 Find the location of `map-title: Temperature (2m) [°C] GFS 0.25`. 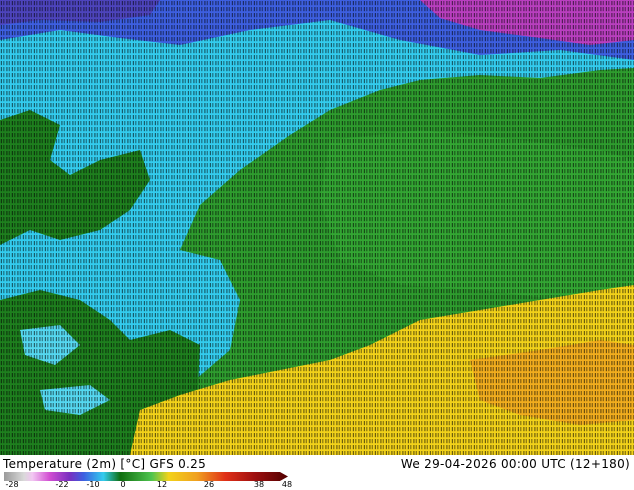

map-title: Temperature (2m) [°C] GFS 0.25 is located at coordinates (105, 464).